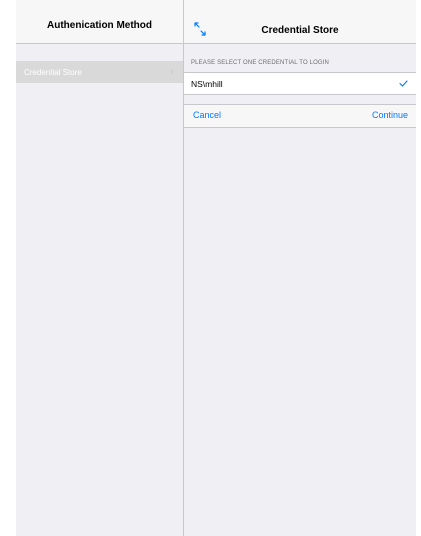 This screenshot has width=421, height=536. Describe the element at coordinates (403, 83) in the screenshot. I see `checkmark-icon` at that location.